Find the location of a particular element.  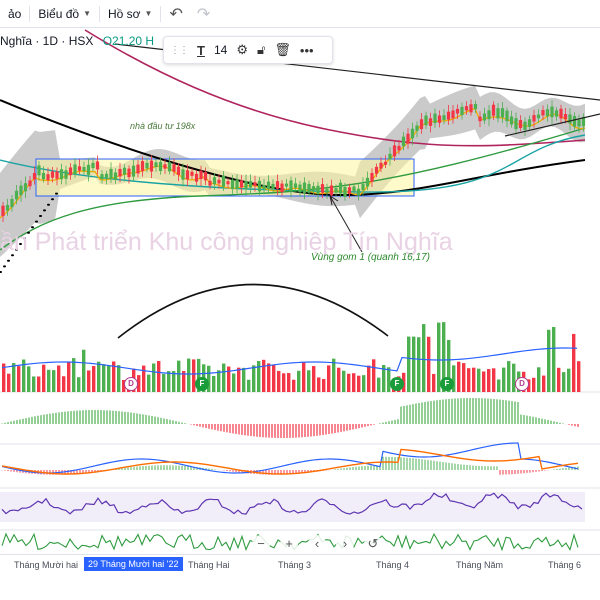

zoom-out-icon: − is located at coordinates (261, 544).